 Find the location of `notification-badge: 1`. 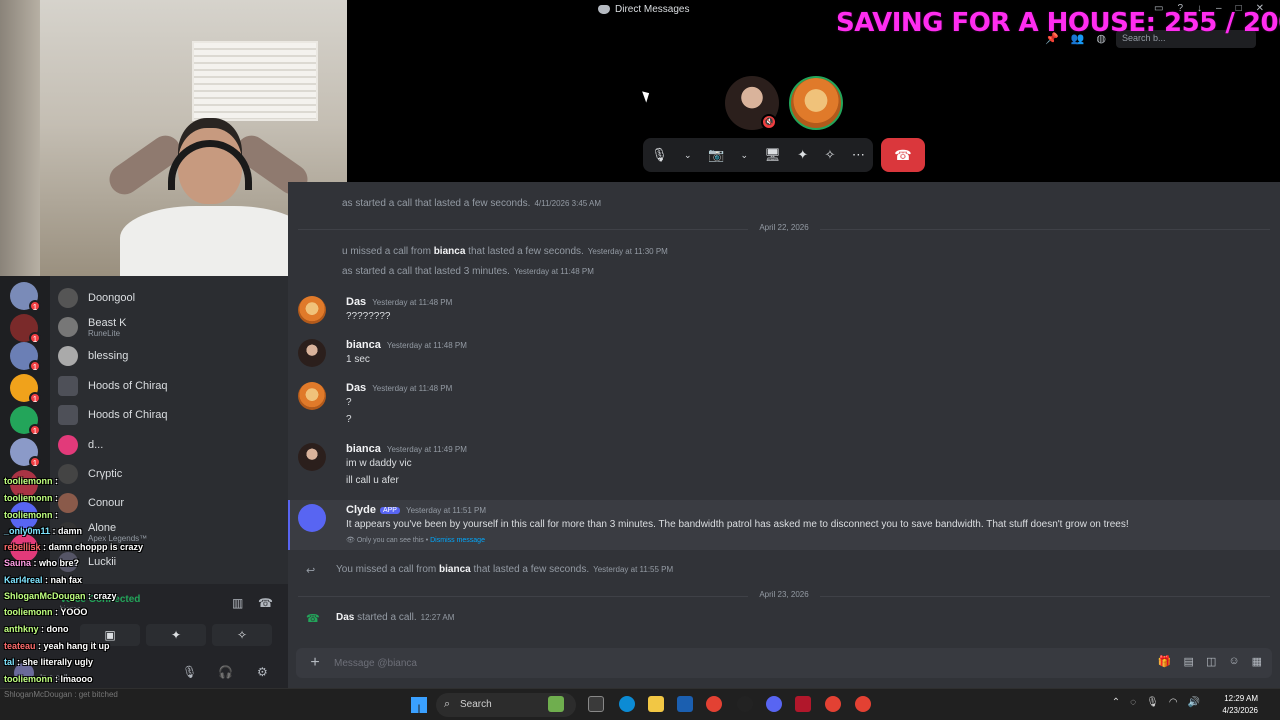

notification-badge: 1 is located at coordinates (35, 430).